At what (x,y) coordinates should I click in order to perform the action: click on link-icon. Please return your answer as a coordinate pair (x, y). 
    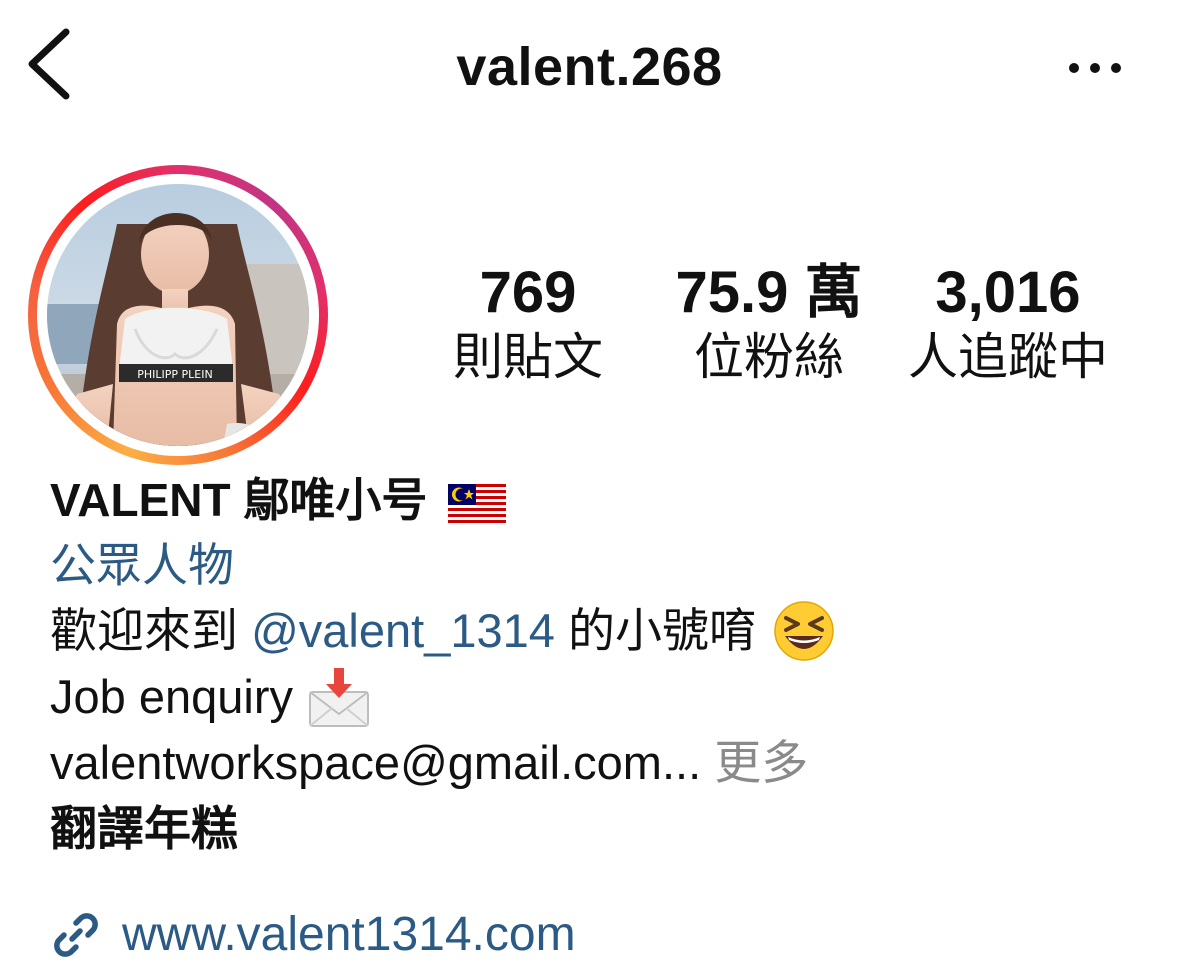
    Looking at the image, I should click on (76, 935).